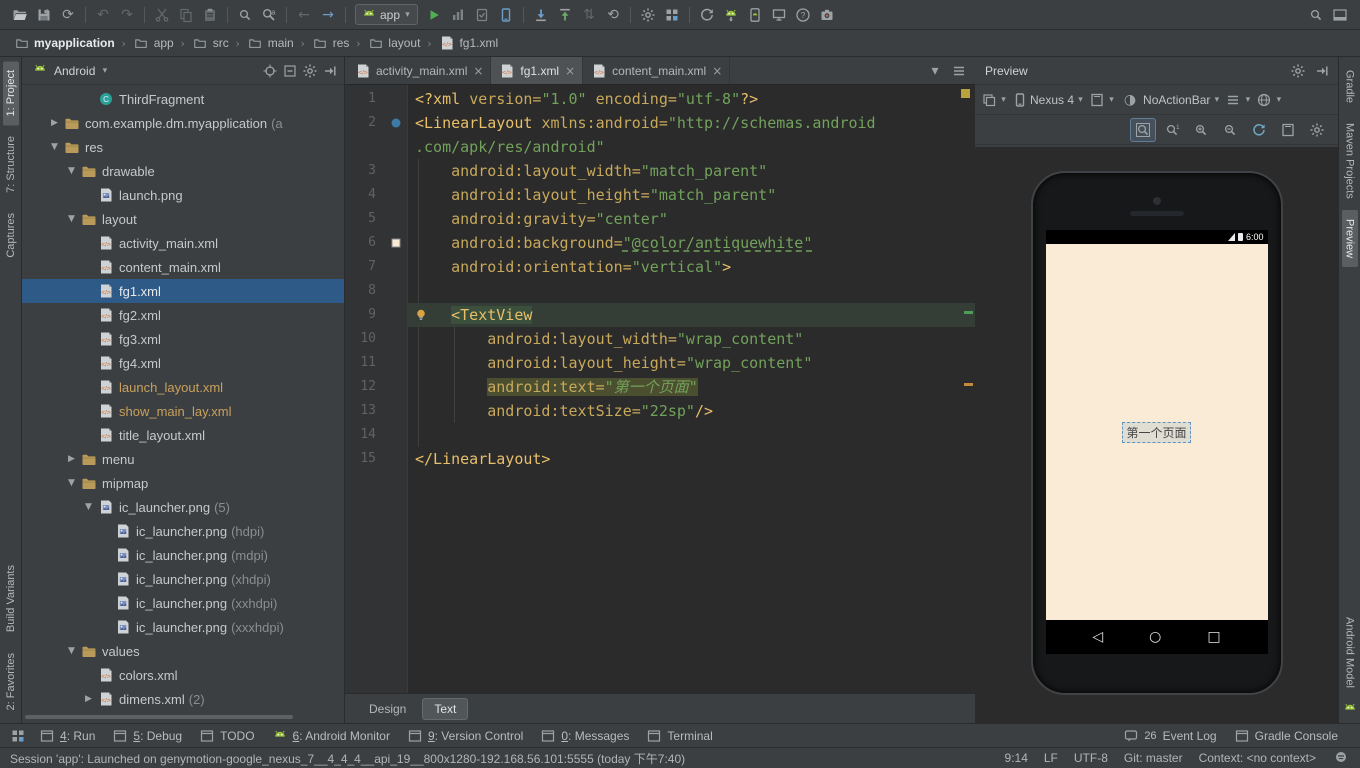 The image size is (1360, 768). What do you see at coordinates (183, 579) in the screenshot?
I see `tree-item-ic-launcher-png-xhdpi: ic_launcher.png (xhdpi)` at bounding box center [183, 579].